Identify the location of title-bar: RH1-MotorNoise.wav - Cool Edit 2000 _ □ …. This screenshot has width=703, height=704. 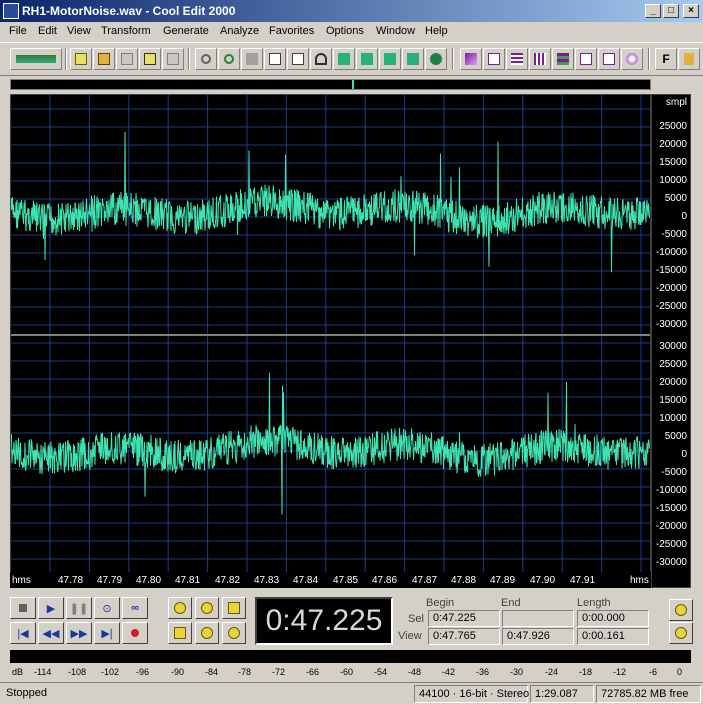
(351, 11).